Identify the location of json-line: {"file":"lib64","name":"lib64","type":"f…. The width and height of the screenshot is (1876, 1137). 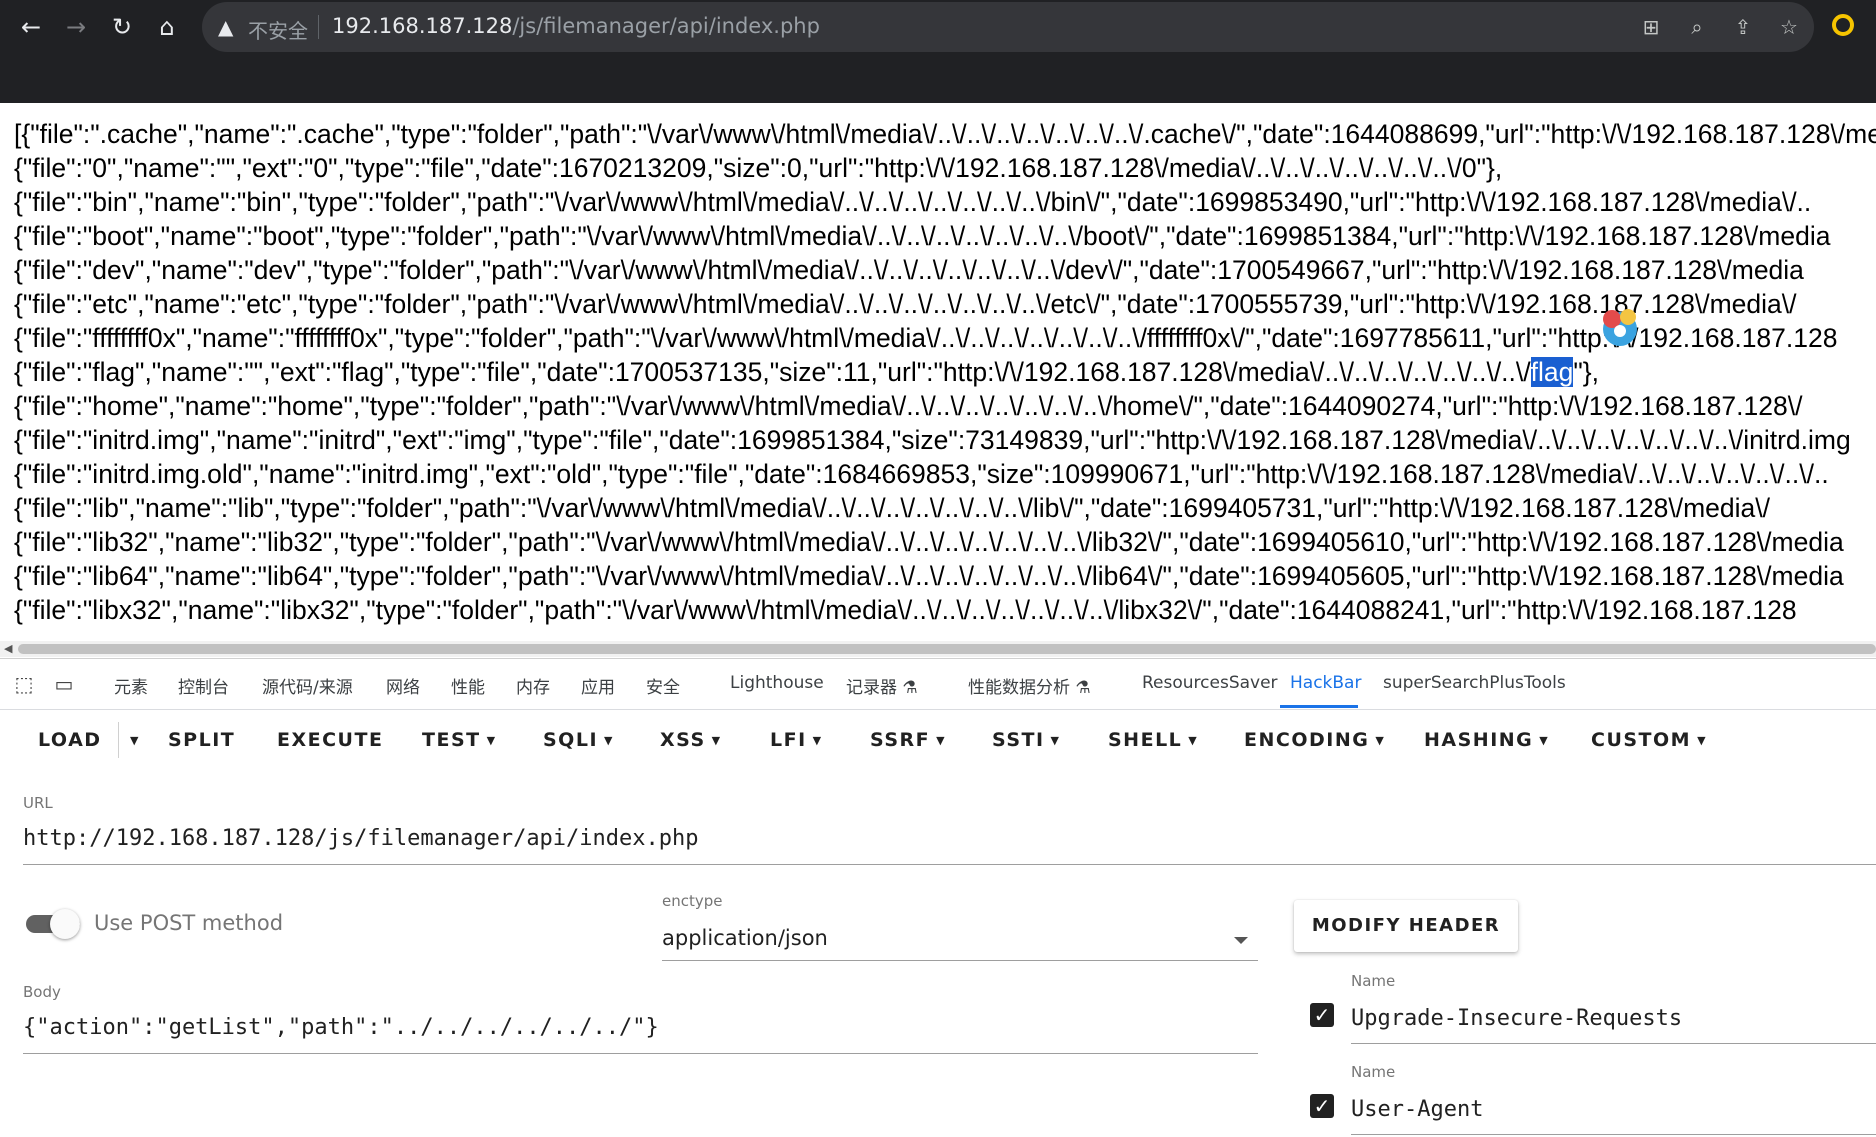
(929, 576).